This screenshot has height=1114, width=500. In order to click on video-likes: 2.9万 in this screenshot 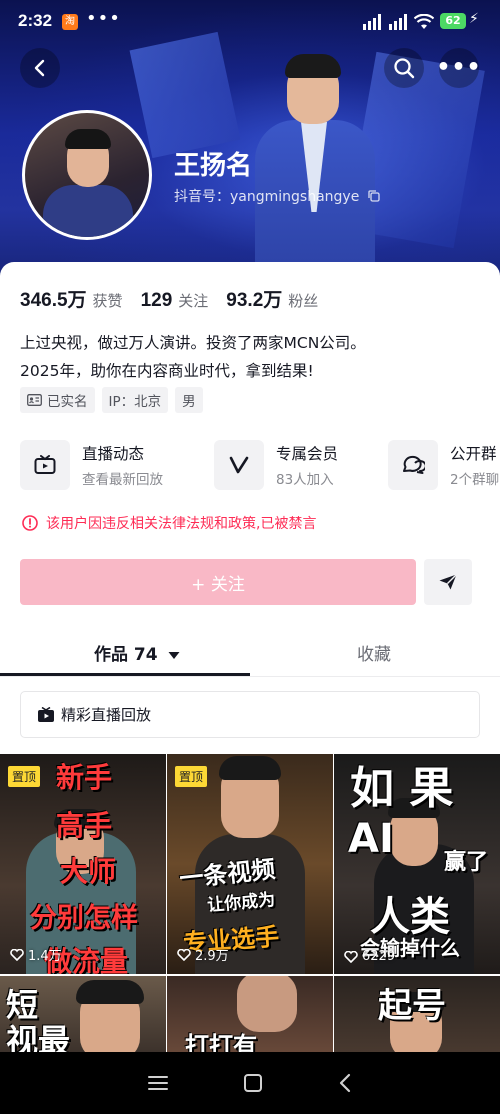, I will do `click(203, 954)`.